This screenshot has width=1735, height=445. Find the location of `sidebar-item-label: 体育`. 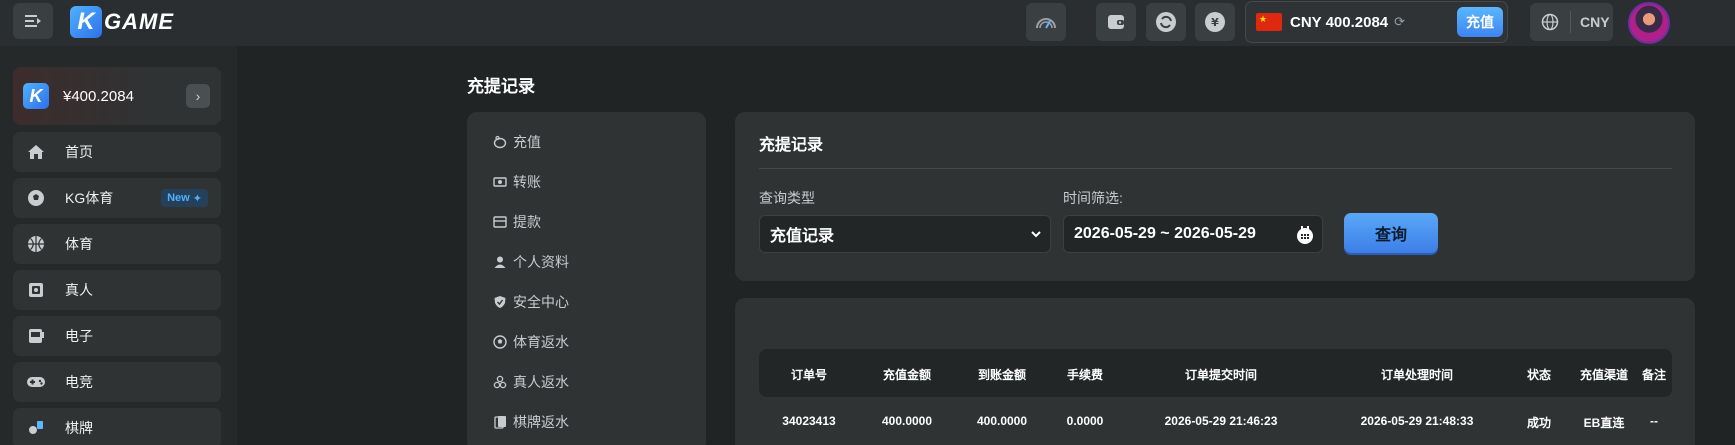

sidebar-item-label: 体育 is located at coordinates (79, 244).